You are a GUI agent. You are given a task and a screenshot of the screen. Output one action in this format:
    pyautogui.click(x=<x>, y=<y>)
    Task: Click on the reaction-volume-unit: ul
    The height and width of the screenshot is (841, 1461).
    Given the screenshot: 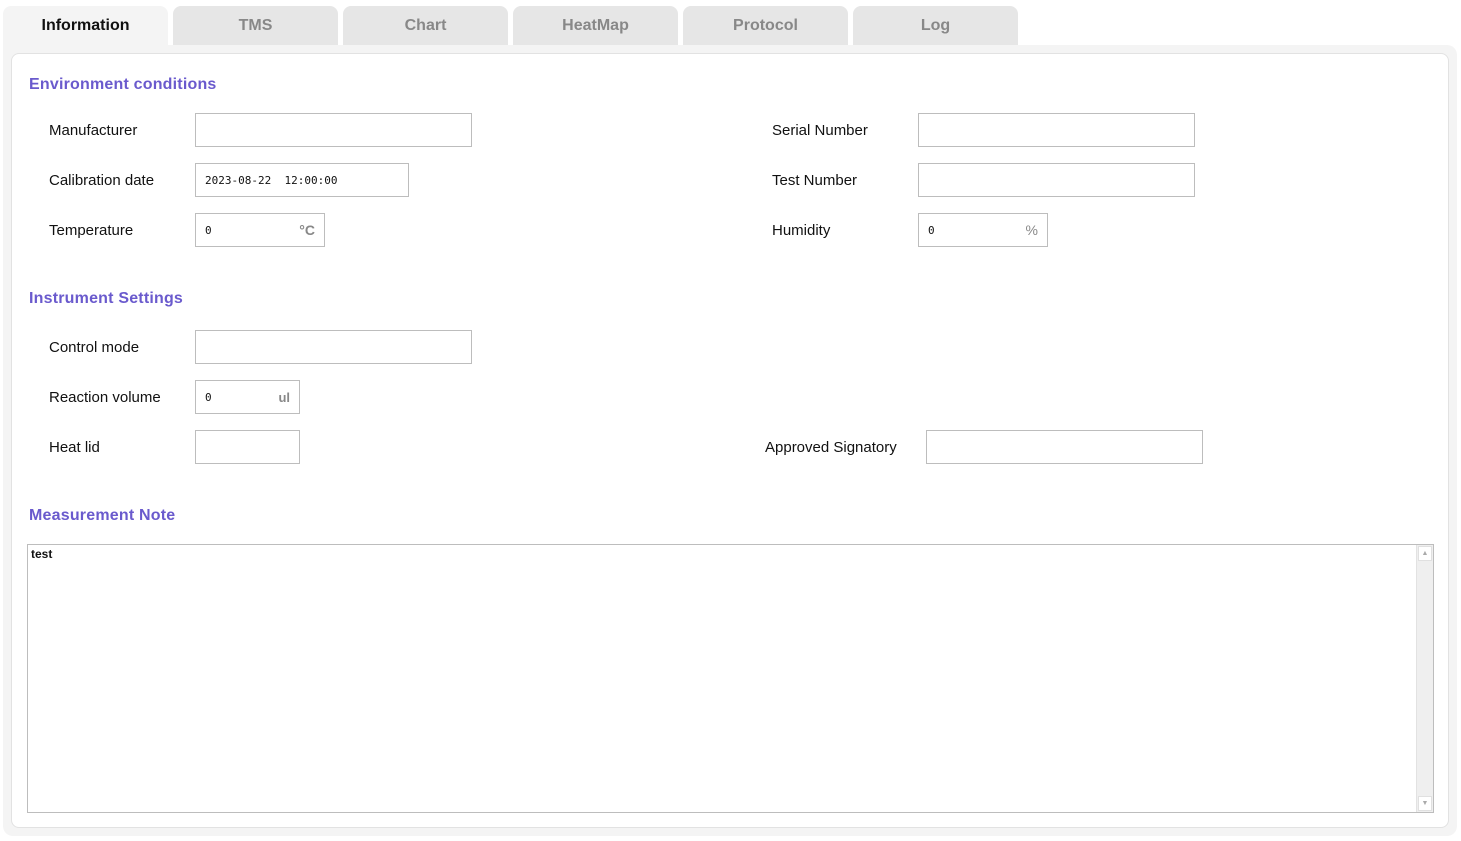 What is the action you would take?
    pyautogui.click(x=284, y=397)
    